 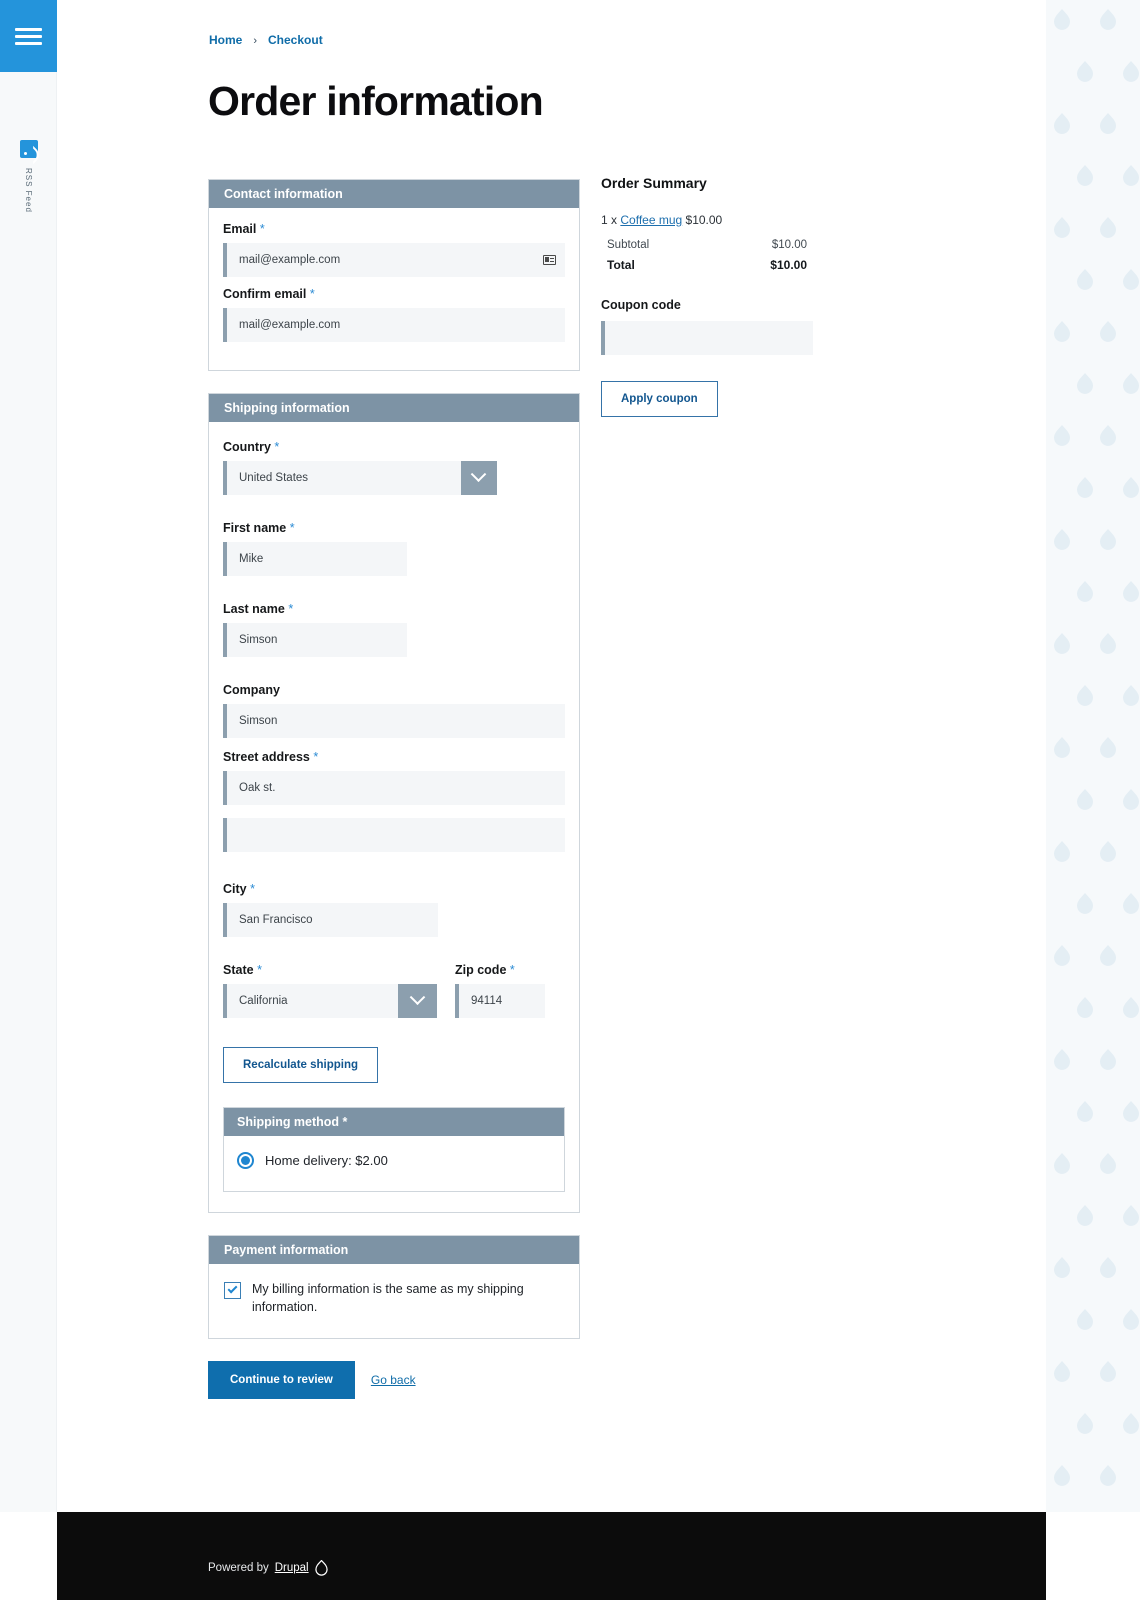 I want to click on shipping-information-heading: Shipping information, so click(x=394, y=408).